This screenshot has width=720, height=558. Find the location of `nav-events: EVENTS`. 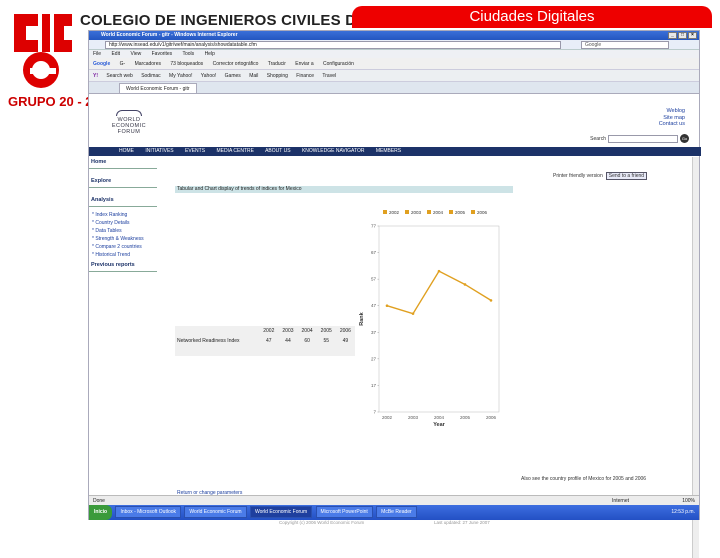

nav-events: EVENTS is located at coordinates (195, 151).